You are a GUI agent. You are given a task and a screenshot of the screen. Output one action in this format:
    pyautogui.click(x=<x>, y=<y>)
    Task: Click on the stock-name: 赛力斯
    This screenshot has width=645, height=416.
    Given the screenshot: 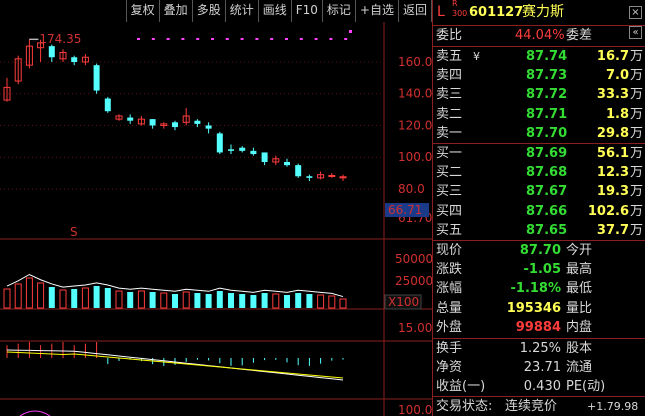 What is the action you would take?
    pyautogui.click(x=543, y=12)
    